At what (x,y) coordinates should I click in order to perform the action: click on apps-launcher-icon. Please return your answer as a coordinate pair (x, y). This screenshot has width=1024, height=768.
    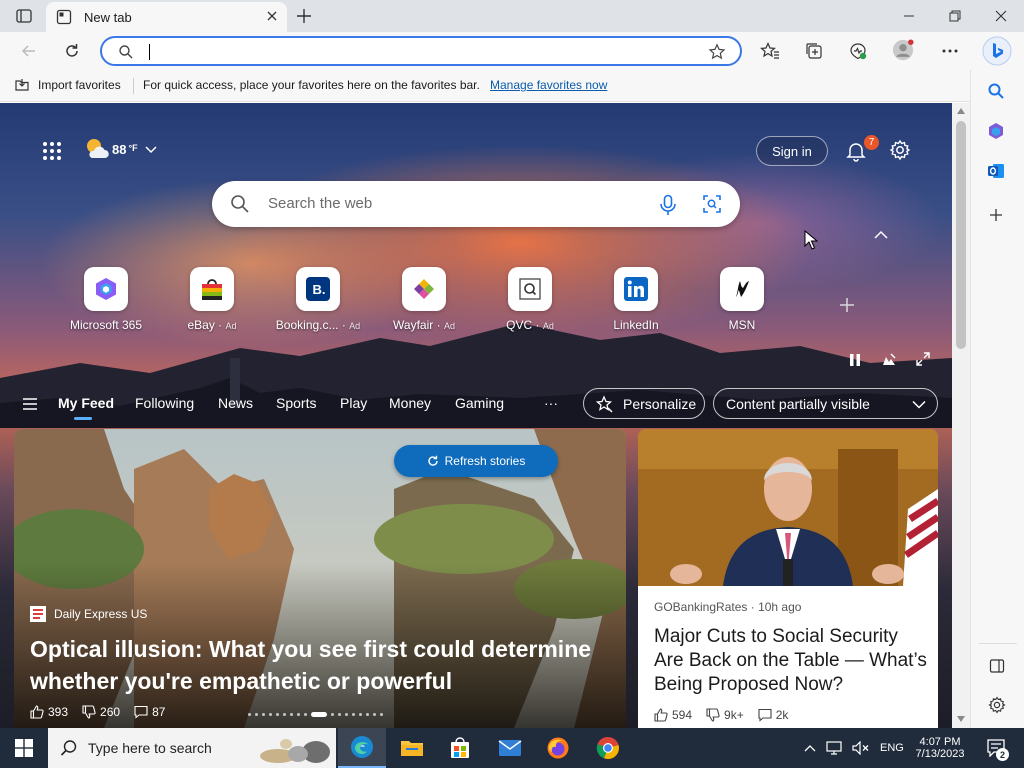
    Looking at the image, I should click on (52, 151).